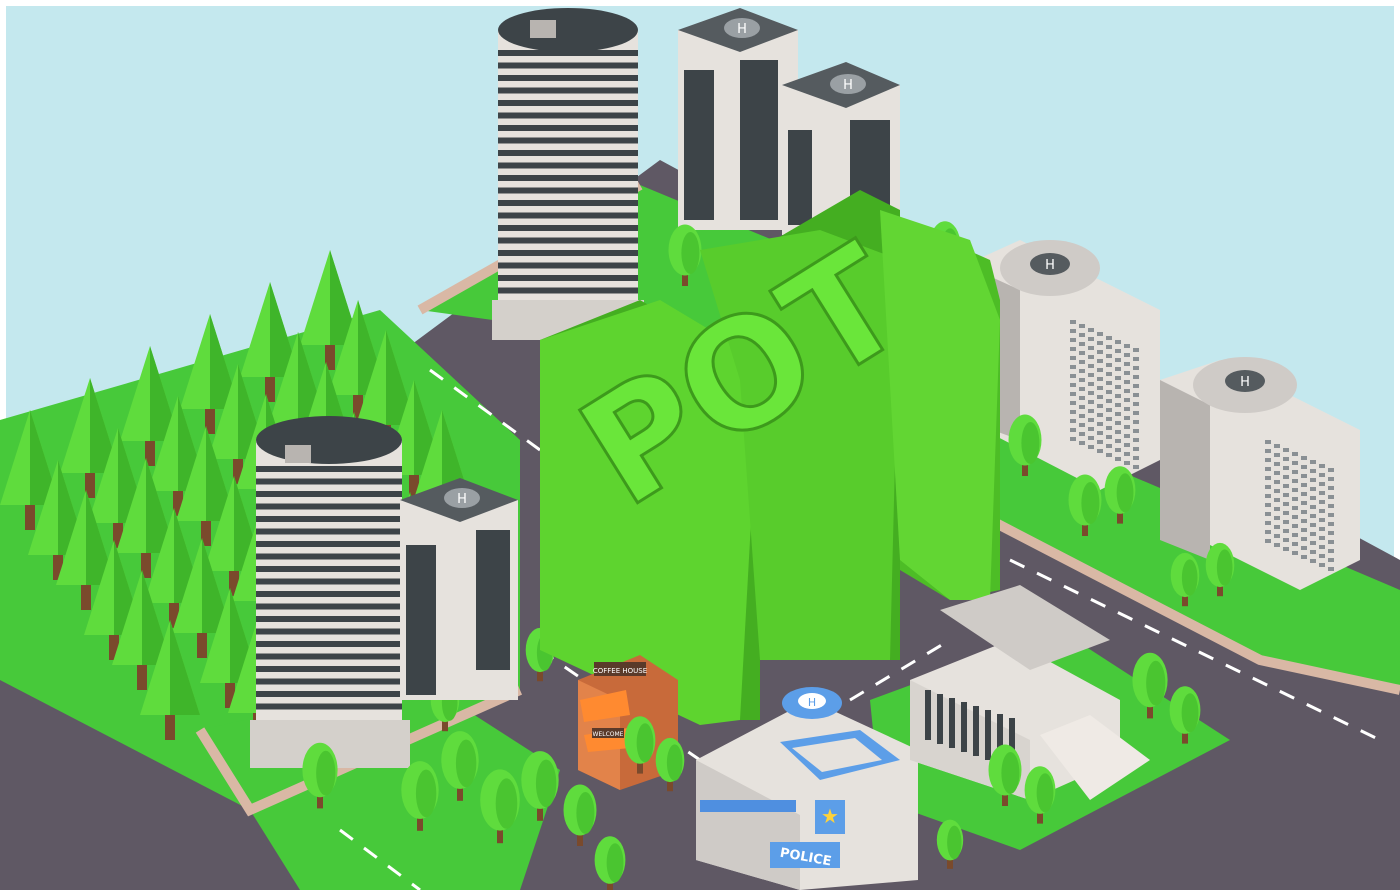 Image resolution: width=1400 pixels, height=890 pixels. What do you see at coordinates (330, 592) in the screenshot?
I see `striped-tower-west` at bounding box center [330, 592].